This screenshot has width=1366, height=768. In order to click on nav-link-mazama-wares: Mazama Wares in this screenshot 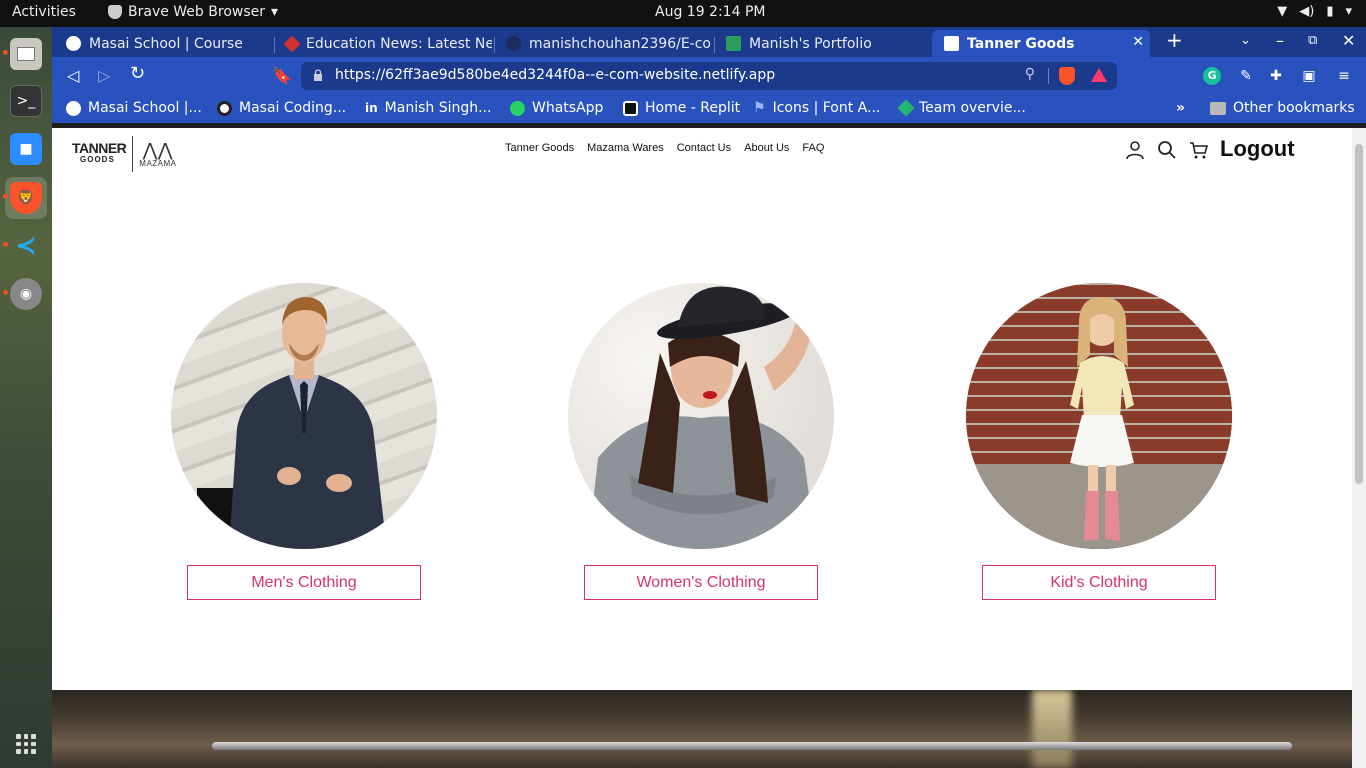, I will do `click(625, 148)`.